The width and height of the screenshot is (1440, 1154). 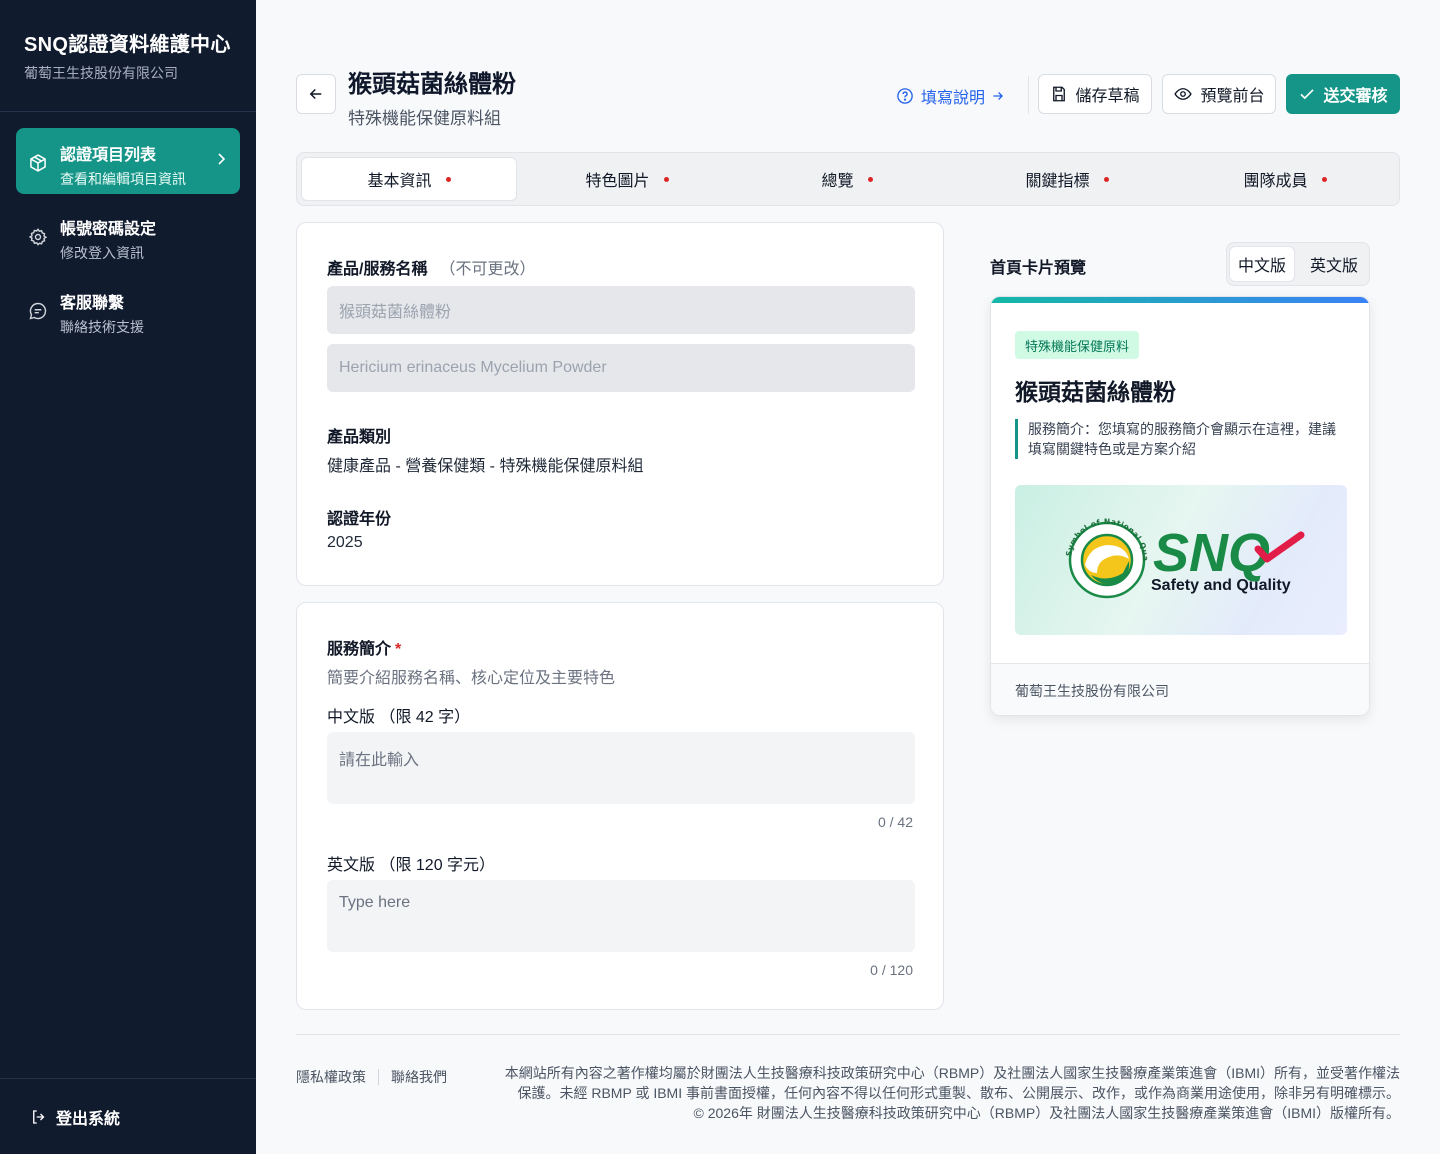 What do you see at coordinates (123, 179) in the screenshot?
I see `sidebar-item-desc: 查看和編輯項目資訊` at bounding box center [123, 179].